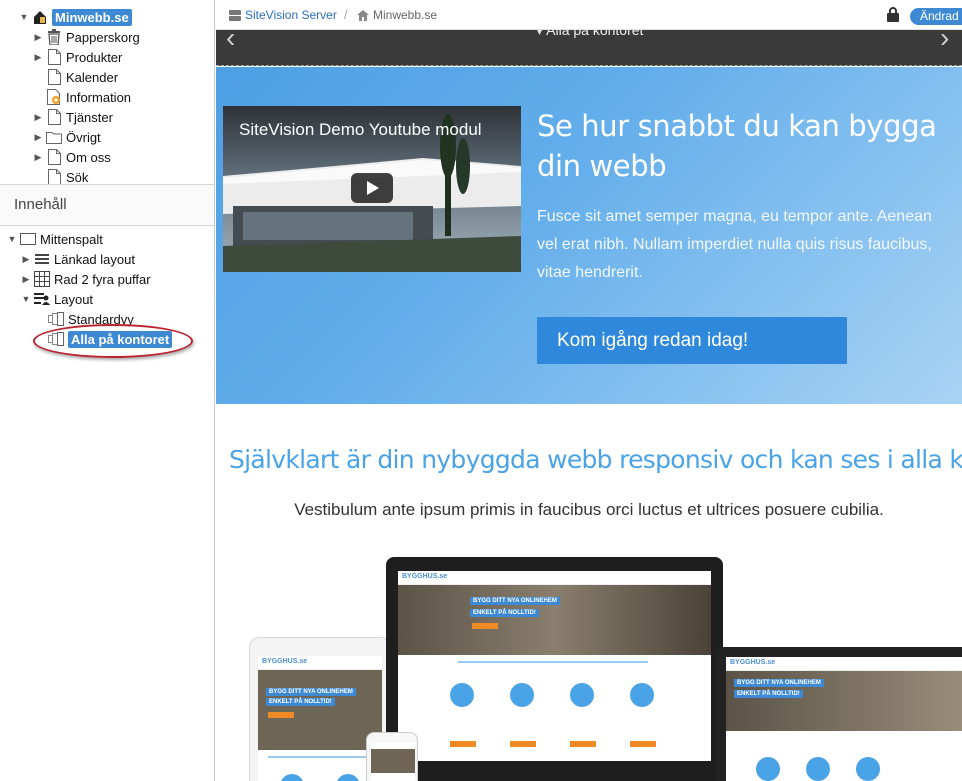 This screenshot has width=962, height=781. What do you see at coordinates (42, 299) in the screenshot?
I see `layout-icon` at bounding box center [42, 299].